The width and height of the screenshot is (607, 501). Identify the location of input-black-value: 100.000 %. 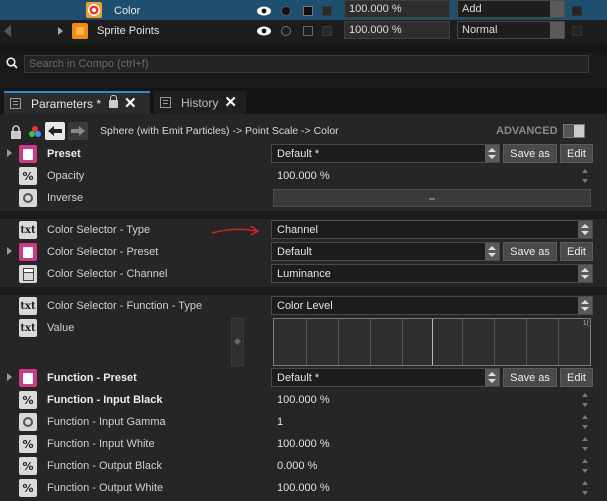
(303, 400).